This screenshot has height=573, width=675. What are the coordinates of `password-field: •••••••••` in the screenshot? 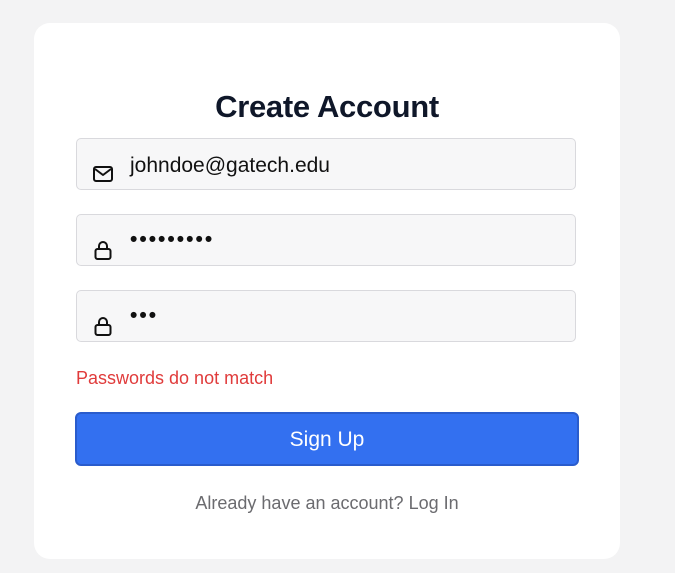 It's located at (326, 240).